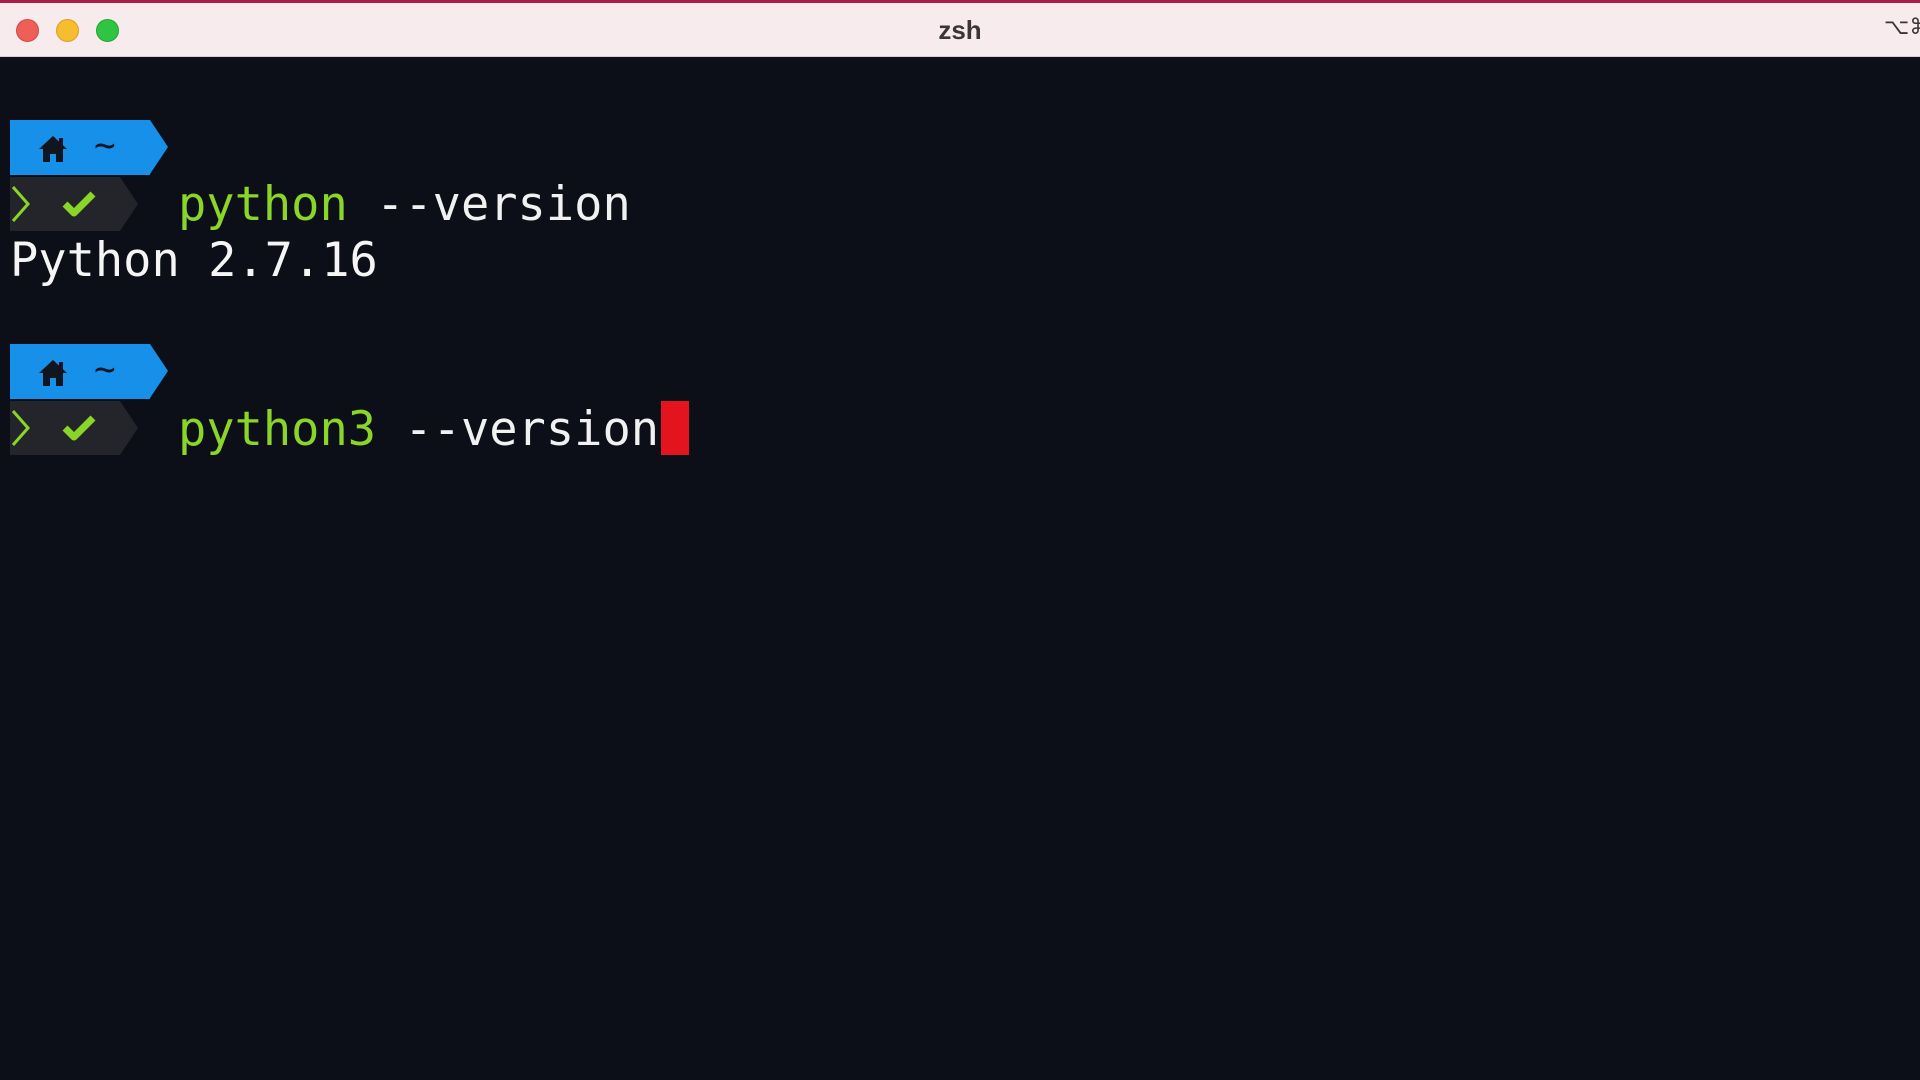  I want to click on command-output: Python 2.7.16, so click(194, 260).